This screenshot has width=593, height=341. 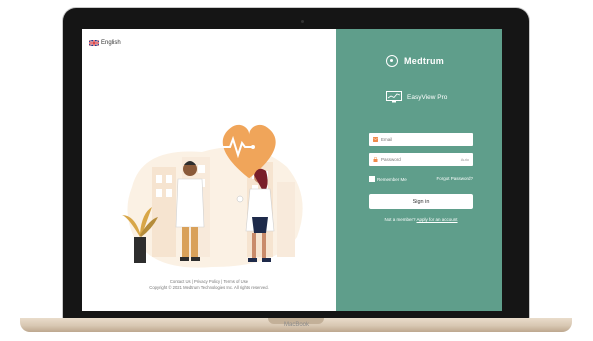 What do you see at coordinates (451, 178) in the screenshot?
I see `forgot-password-link: Forgot Password?` at bounding box center [451, 178].